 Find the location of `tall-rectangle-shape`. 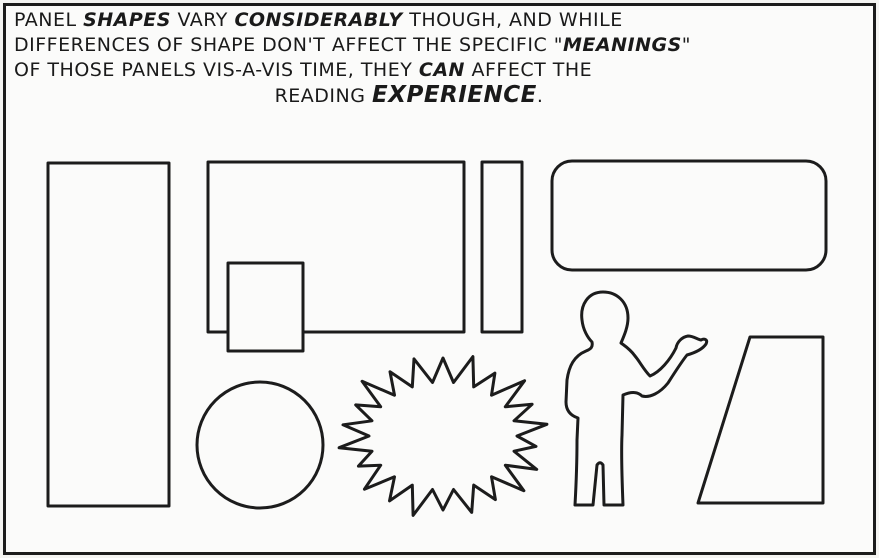

tall-rectangle-shape is located at coordinates (108, 334).